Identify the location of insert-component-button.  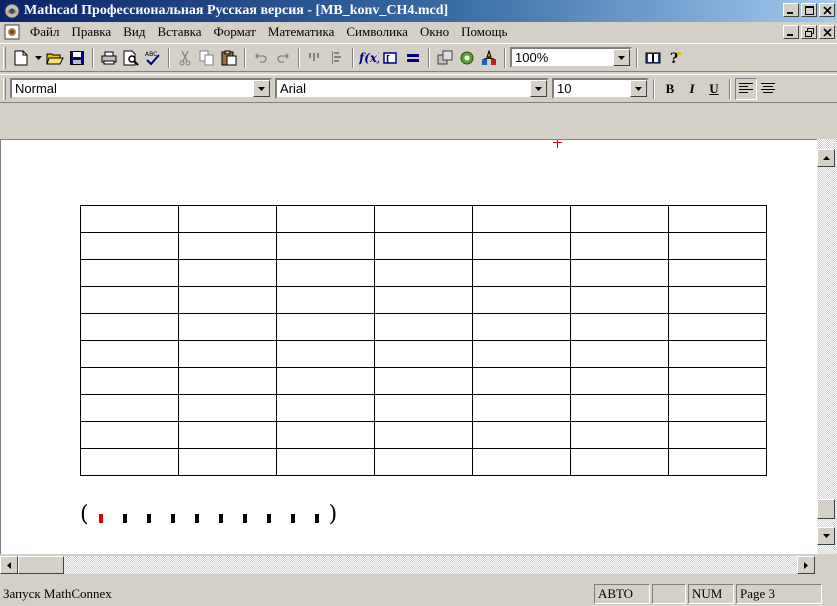
(445, 58).